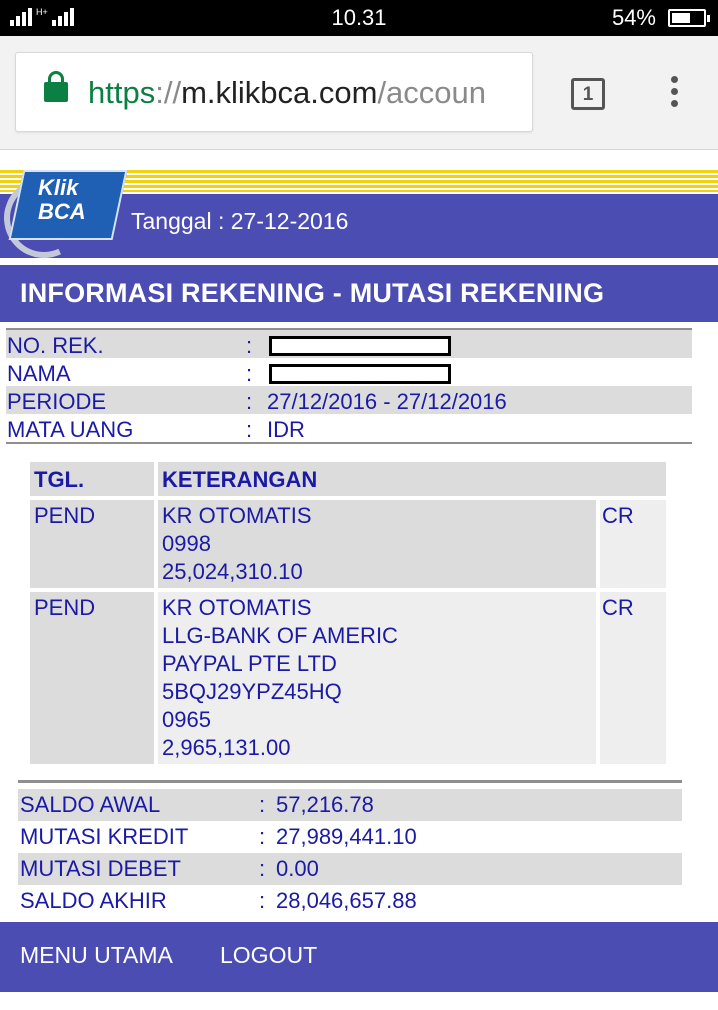 This screenshot has width=718, height=1010. Describe the element at coordinates (325, 804) in the screenshot. I see `total-value: 57,216.78` at that location.